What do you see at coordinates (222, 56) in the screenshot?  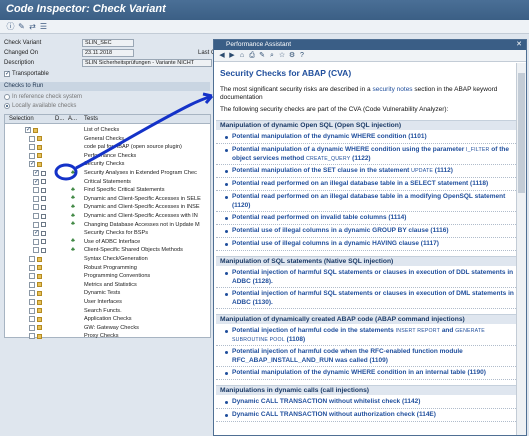 I see `back-icon: ◀` at bounding box center [222, 56].